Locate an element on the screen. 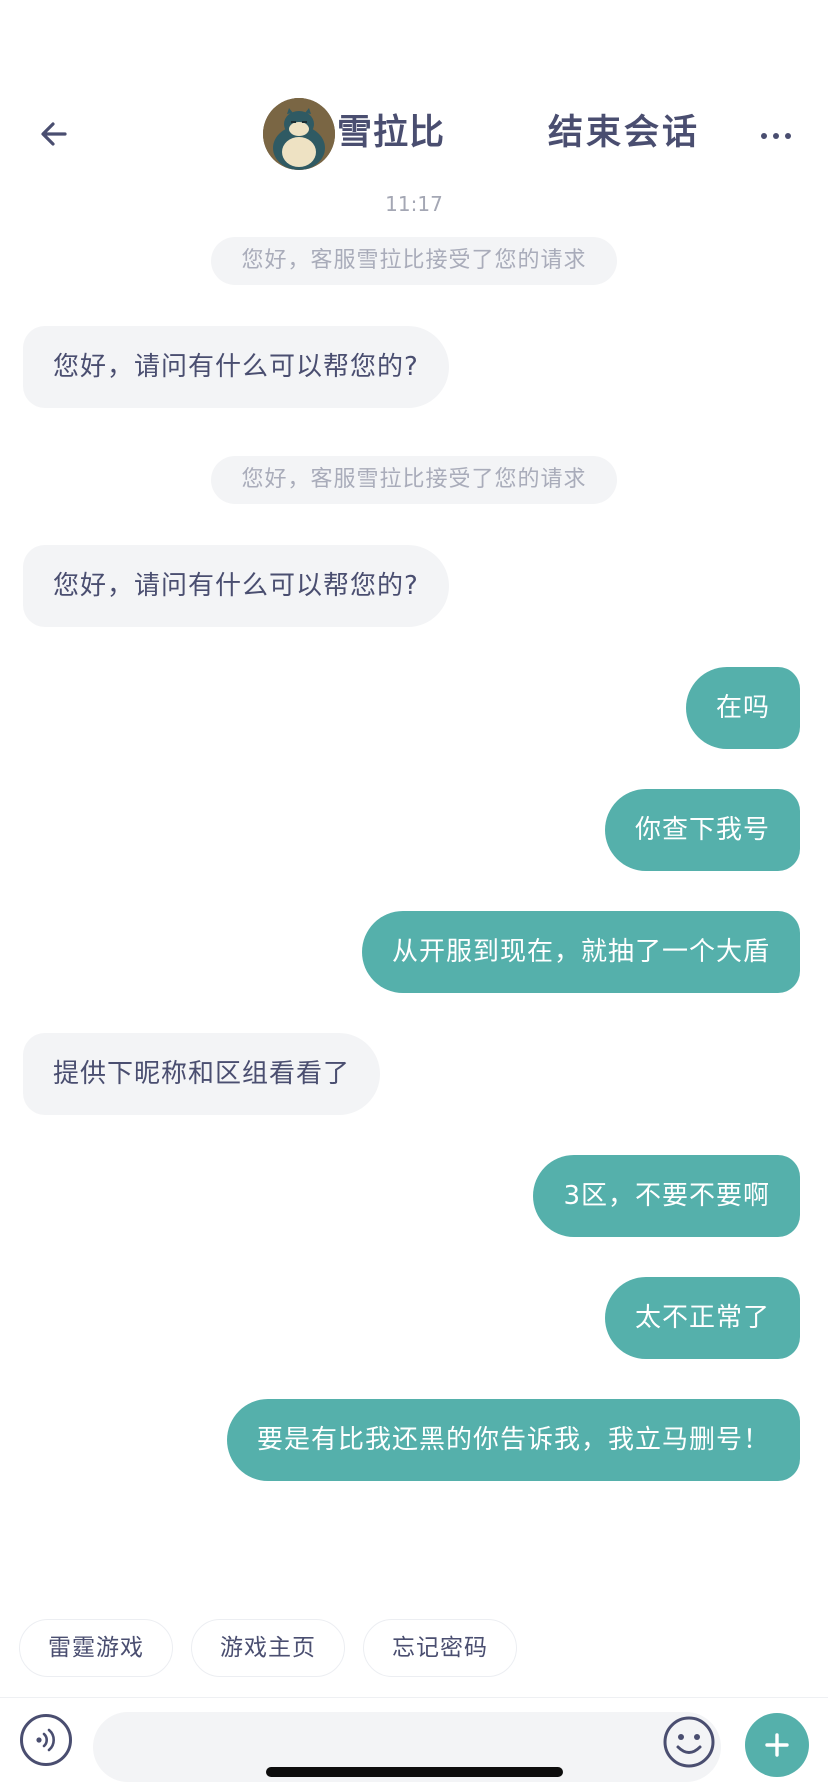 This screenshot has width=828, height=1792. voice-button is located at coordinates (46, 1740).